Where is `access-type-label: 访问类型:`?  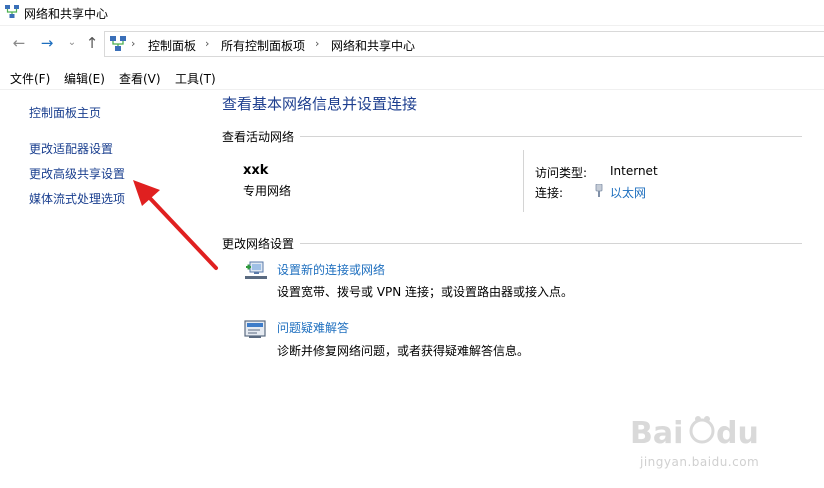
access-type-label: 访问类型: is located at coordinates (561, 173).